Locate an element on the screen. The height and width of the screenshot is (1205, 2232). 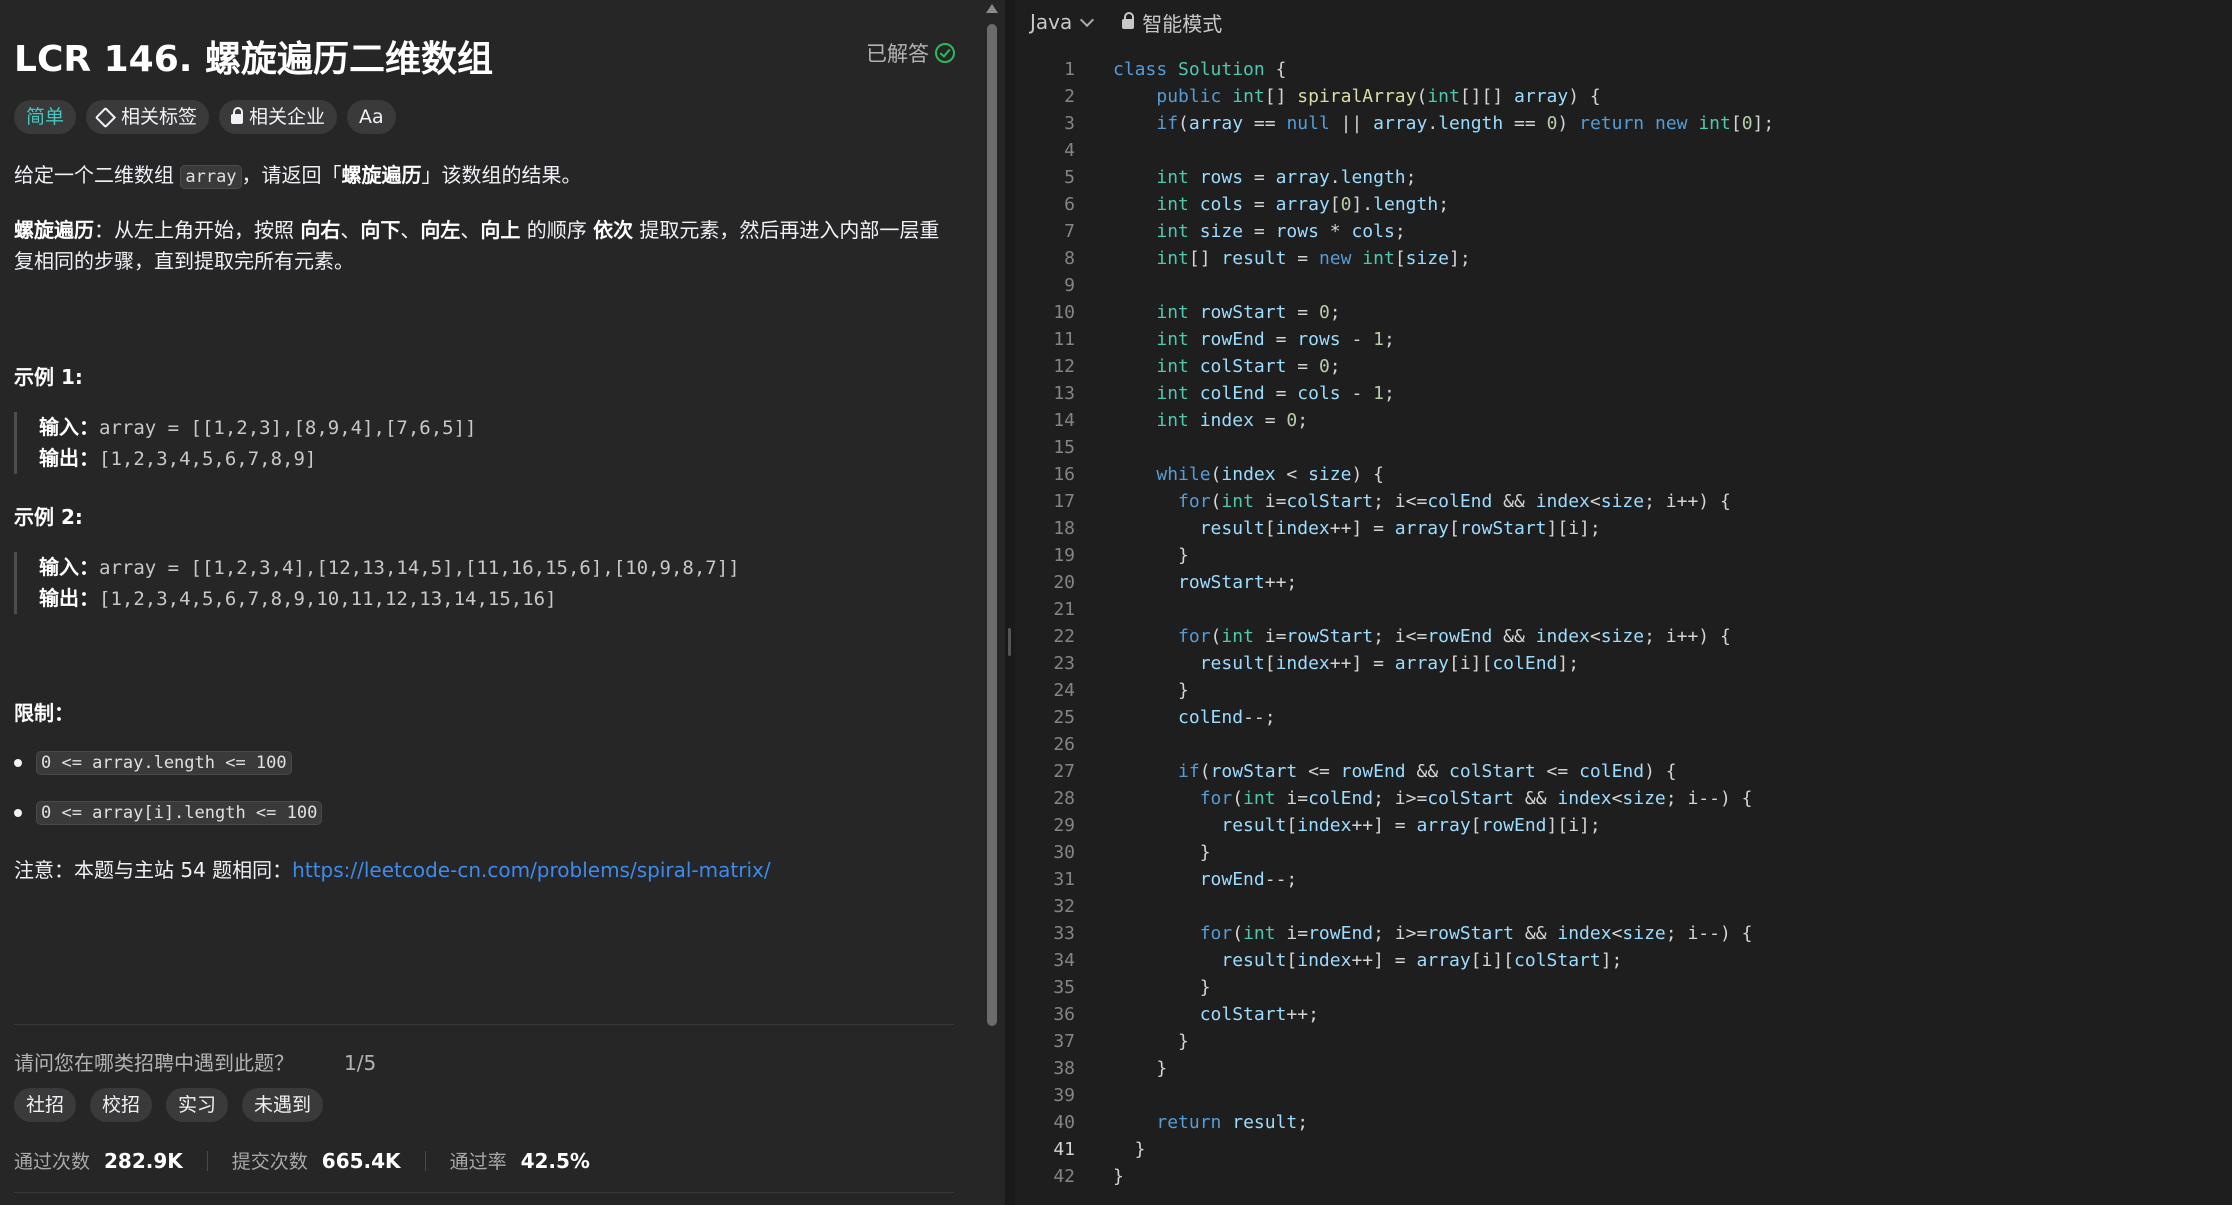
code-line: 14 int index = 0; is located at coordinates (1623, 420).